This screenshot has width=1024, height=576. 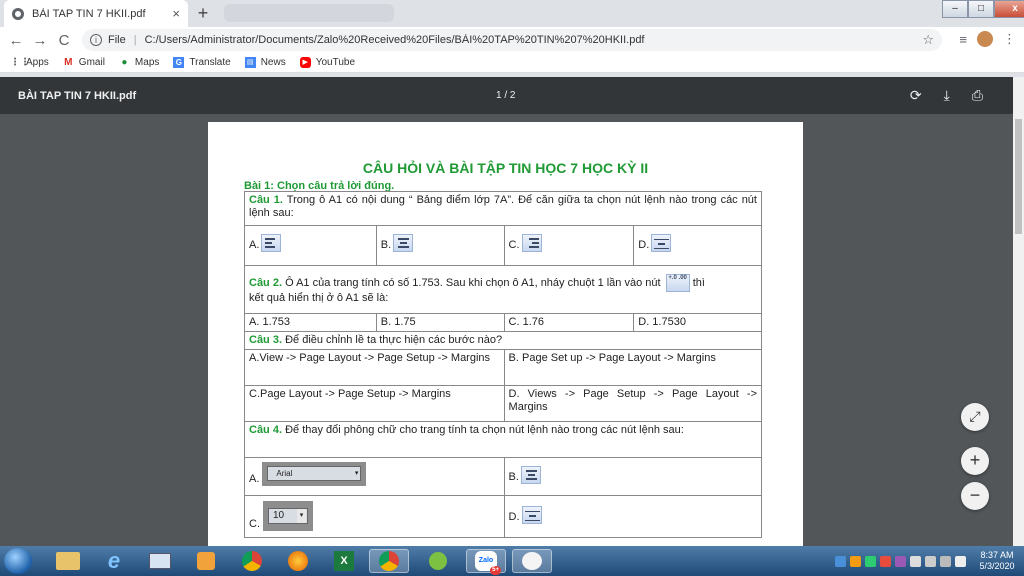 What do you see at coordinates (77, 95) in the screenshot?
I see `pdf-filename: BÀI TAP TIN 7 HKII.pdf` at bounding box center [77, 95].